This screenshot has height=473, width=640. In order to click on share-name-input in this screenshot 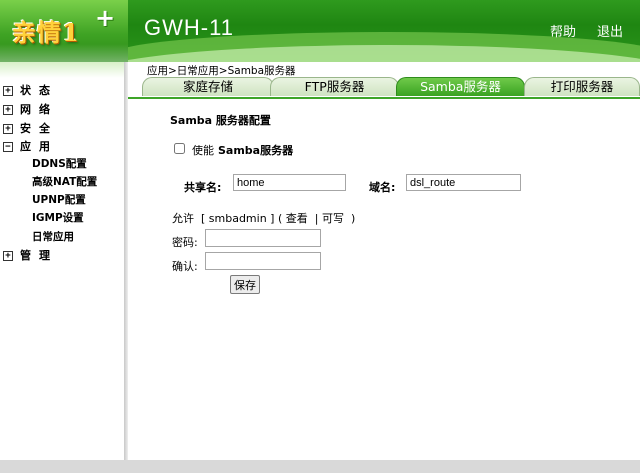, I will do `click(289, 182)`.